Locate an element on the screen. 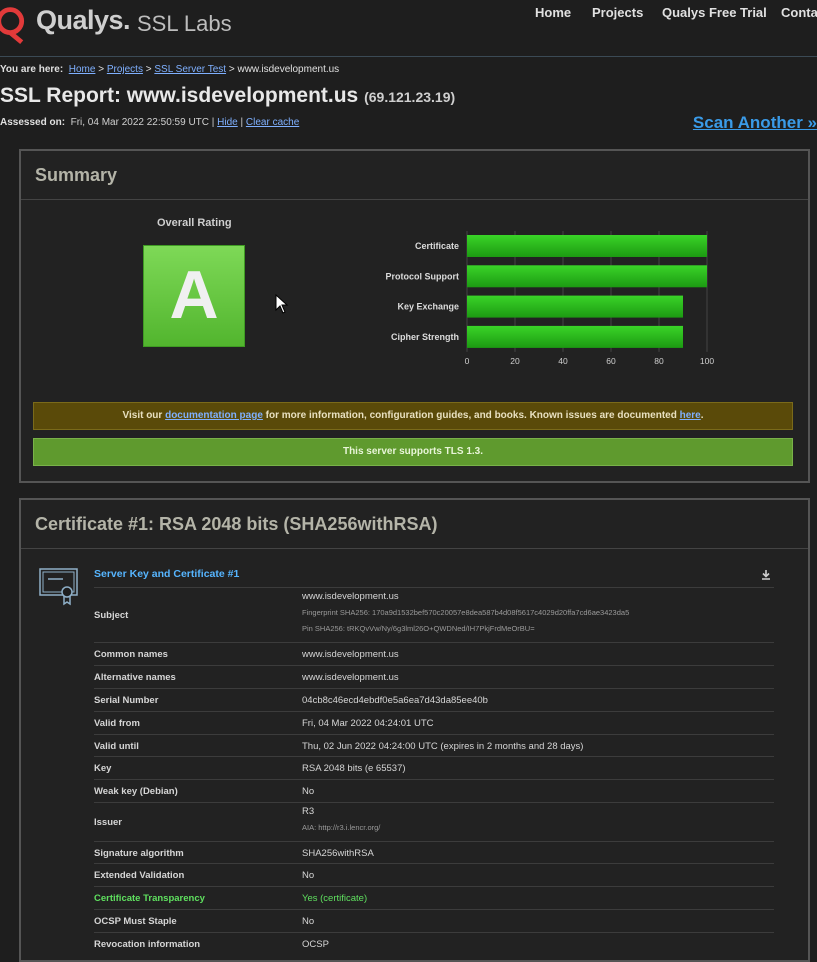 This screenshot has height=962, width=817. cert-row-key: Extended Validation is located at coordinates (139, 875).